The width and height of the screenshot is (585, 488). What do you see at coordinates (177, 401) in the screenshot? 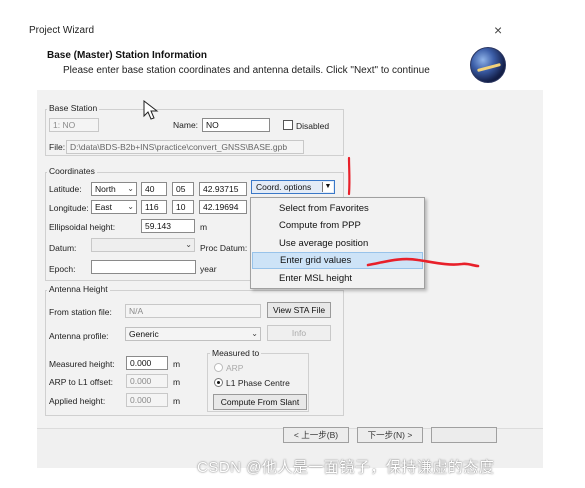
I see `applied-height-unit: m` at bounding box center [177, 401].